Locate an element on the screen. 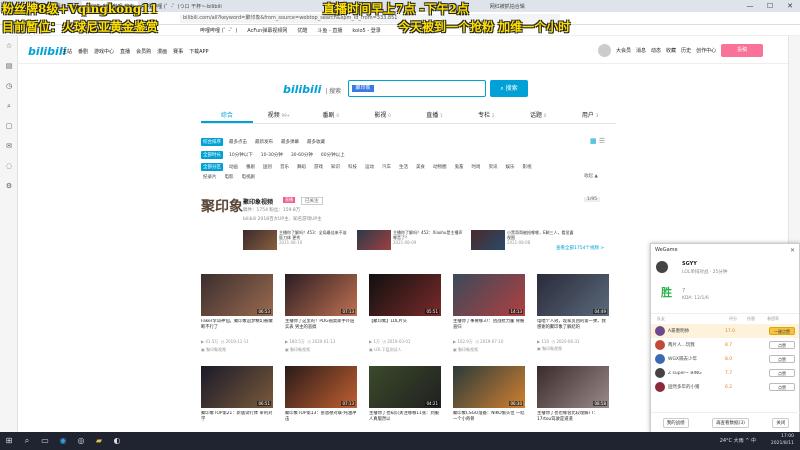 The image size is (800, 450). zone-option: 音乐 is located at coordinates (284, 167).